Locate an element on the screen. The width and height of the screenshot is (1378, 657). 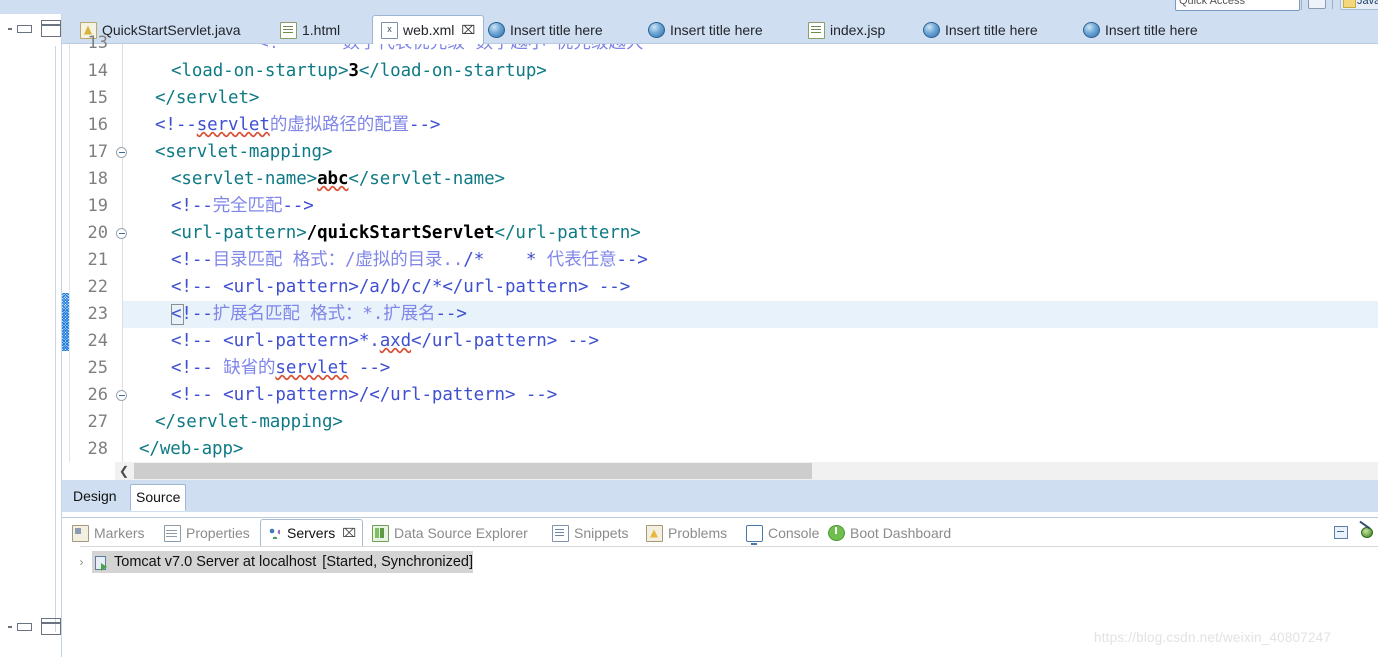
data-source-explorer-icon is located at coordinates (380, 533).